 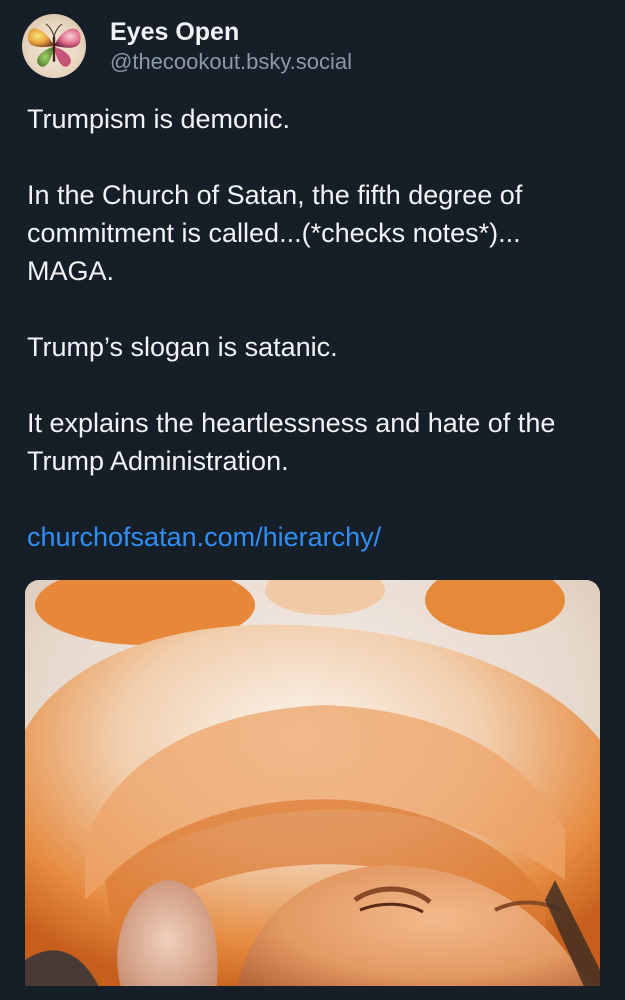 What do you see at coordinates (231, 62) in the screenshot?
I see `author-handle: @thecookout.bsky.social` at bounding box center [231, 62].